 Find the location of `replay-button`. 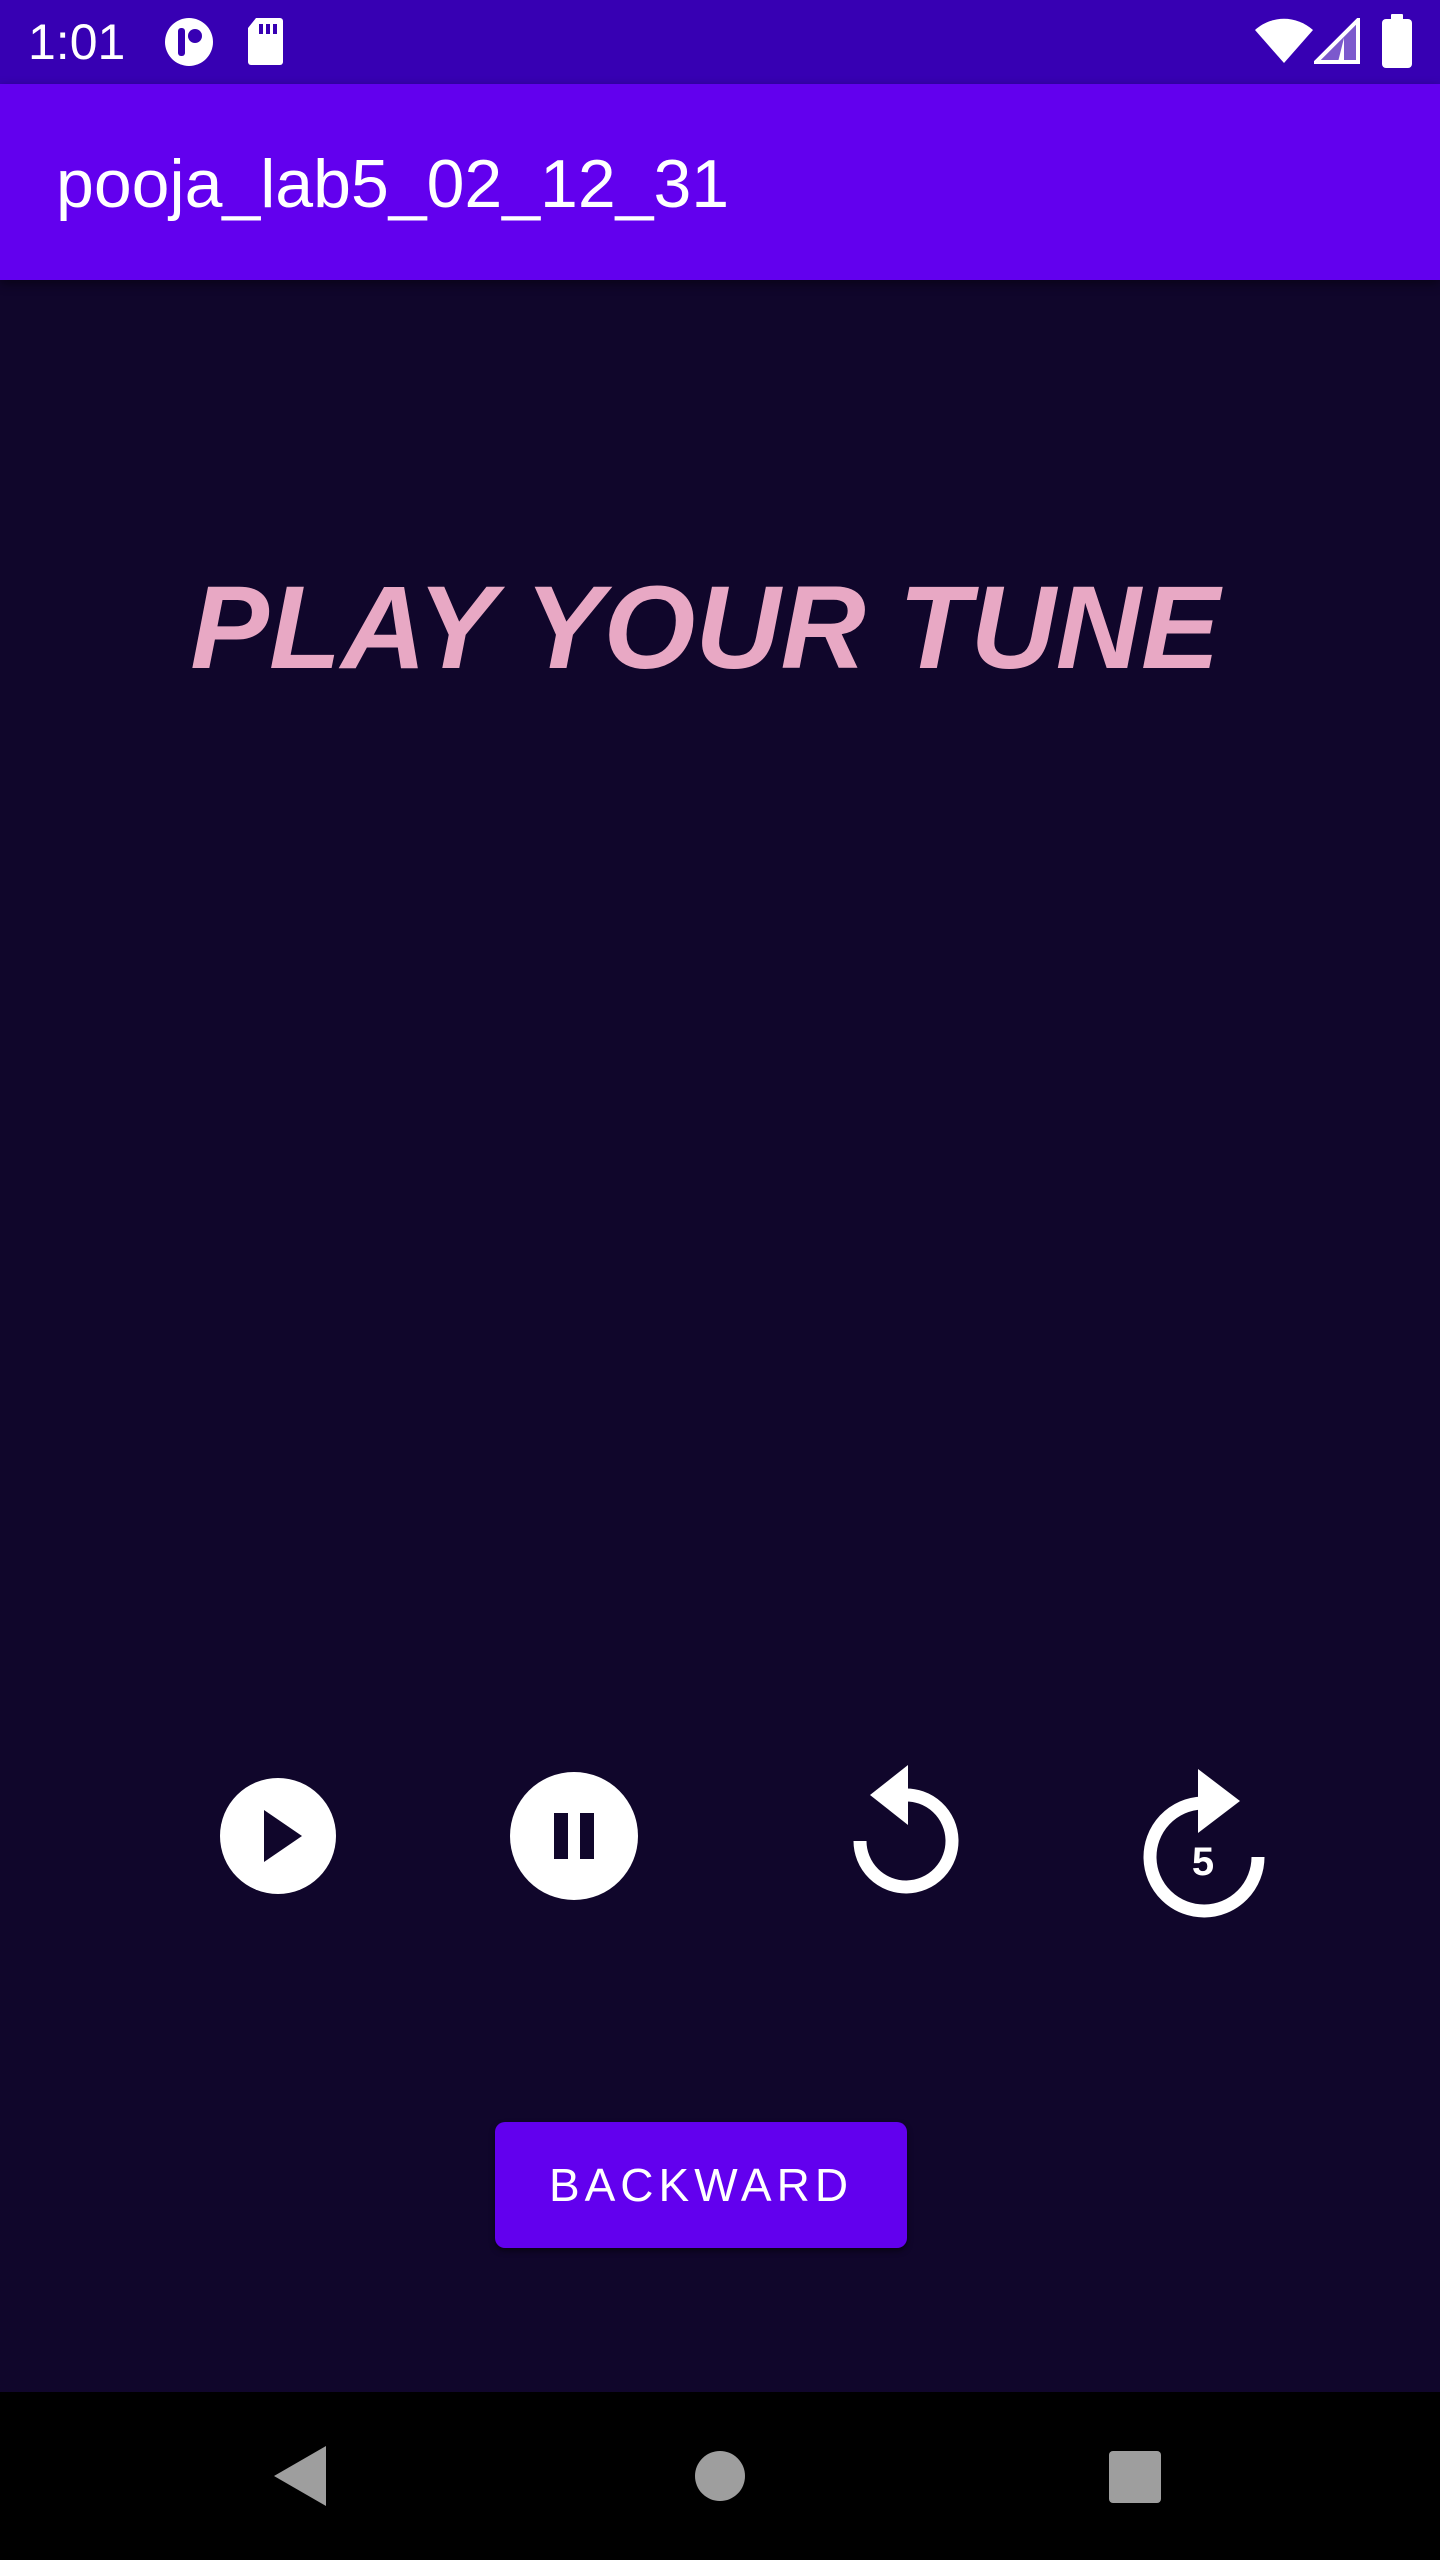

replay-button is located at coordinates (906, 1833).